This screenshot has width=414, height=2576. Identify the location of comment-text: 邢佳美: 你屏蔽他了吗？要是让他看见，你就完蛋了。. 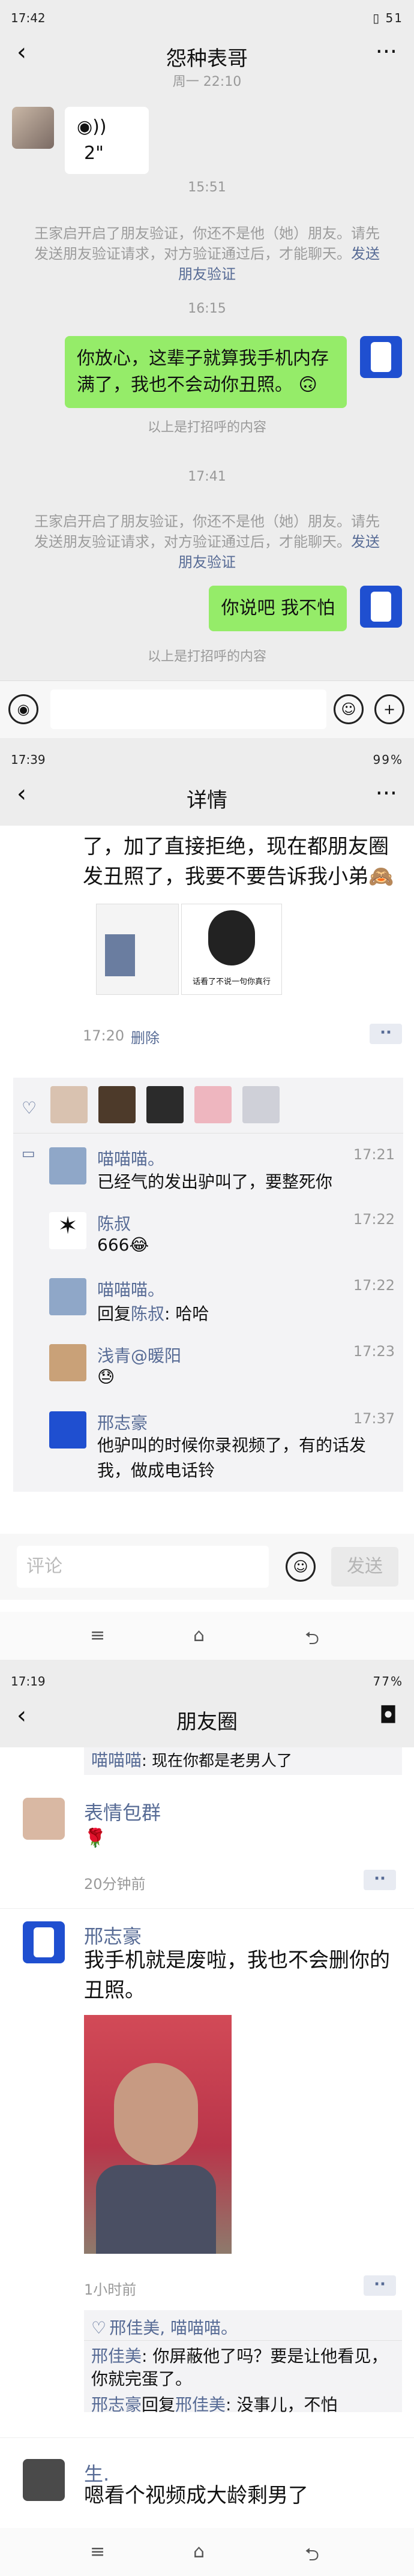
(239, 2367).